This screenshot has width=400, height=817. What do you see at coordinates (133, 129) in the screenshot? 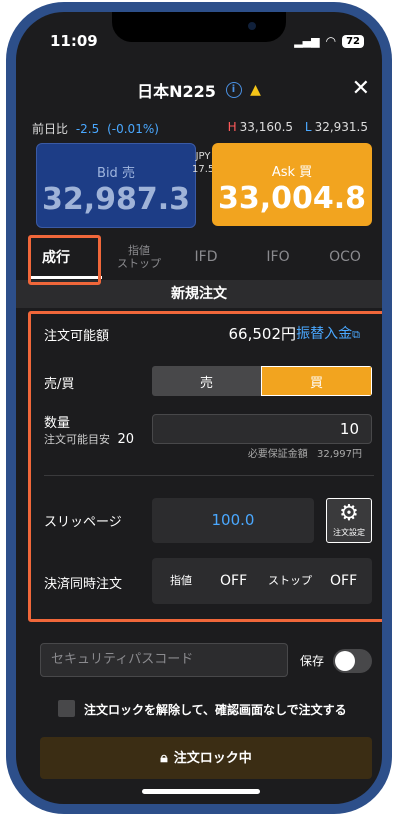
I see `change-percent: (-0.01%)` at bounding box center [133, 129].